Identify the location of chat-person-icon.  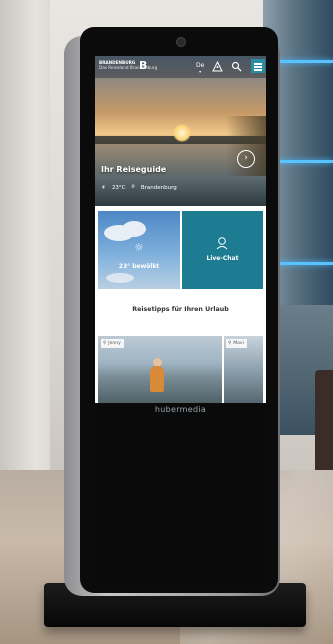
(222, 244).